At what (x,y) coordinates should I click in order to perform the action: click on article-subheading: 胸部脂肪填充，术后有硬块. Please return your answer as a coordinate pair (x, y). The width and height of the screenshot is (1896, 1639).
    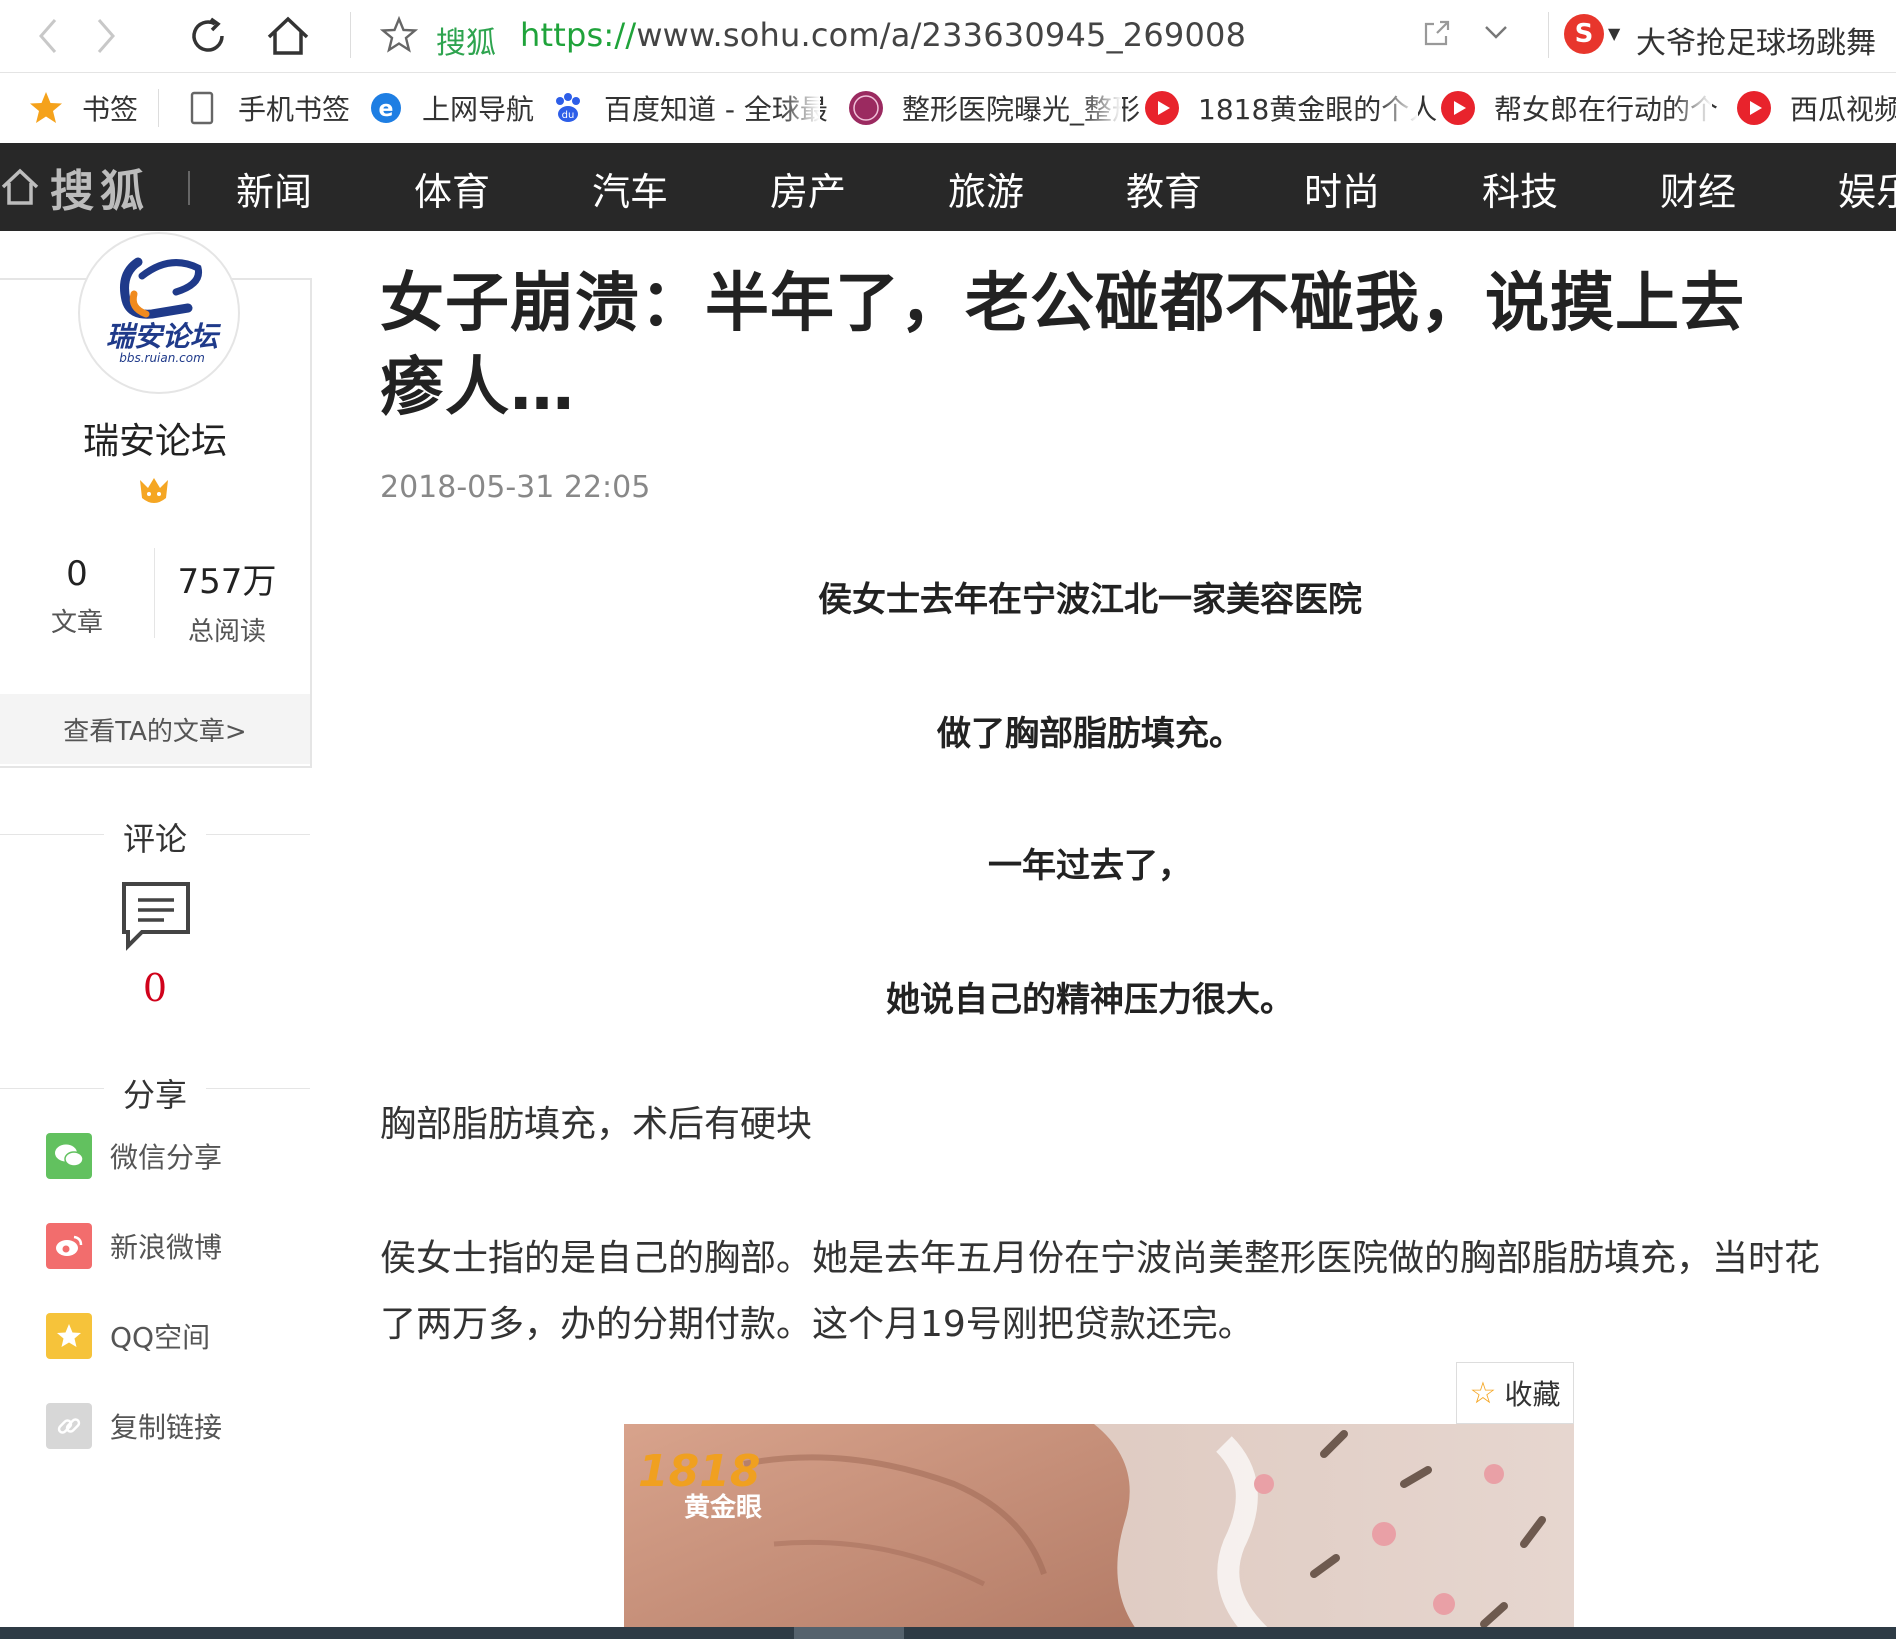
    Looking at the image, I should click on (596, 1124).